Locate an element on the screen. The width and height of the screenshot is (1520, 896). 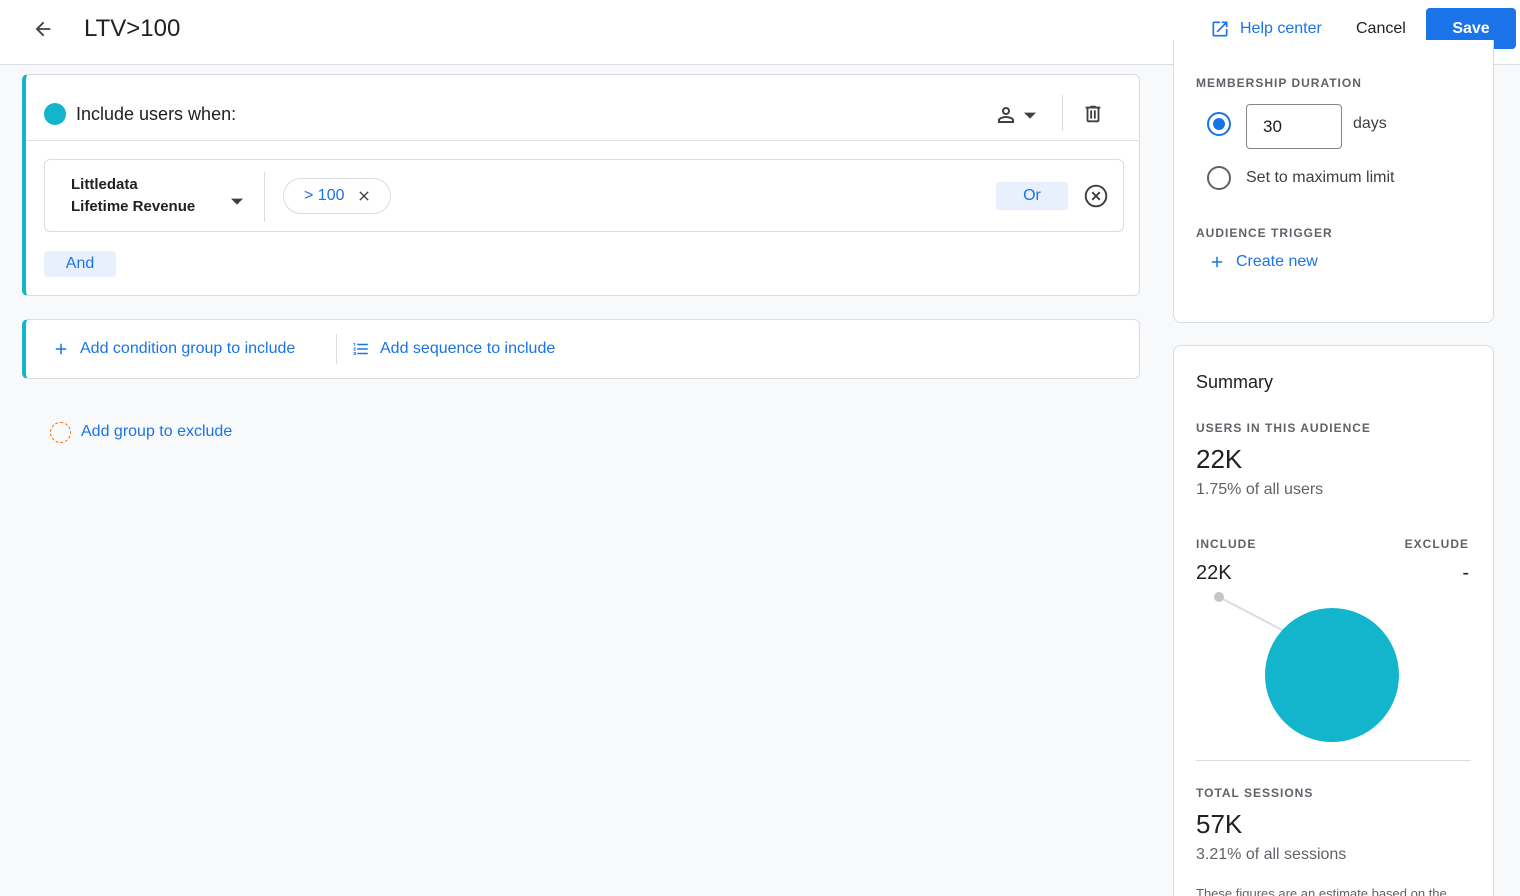
condition-row: Littledata Lifetime Revenue > 100 Or is located at coordinates (584, 195).